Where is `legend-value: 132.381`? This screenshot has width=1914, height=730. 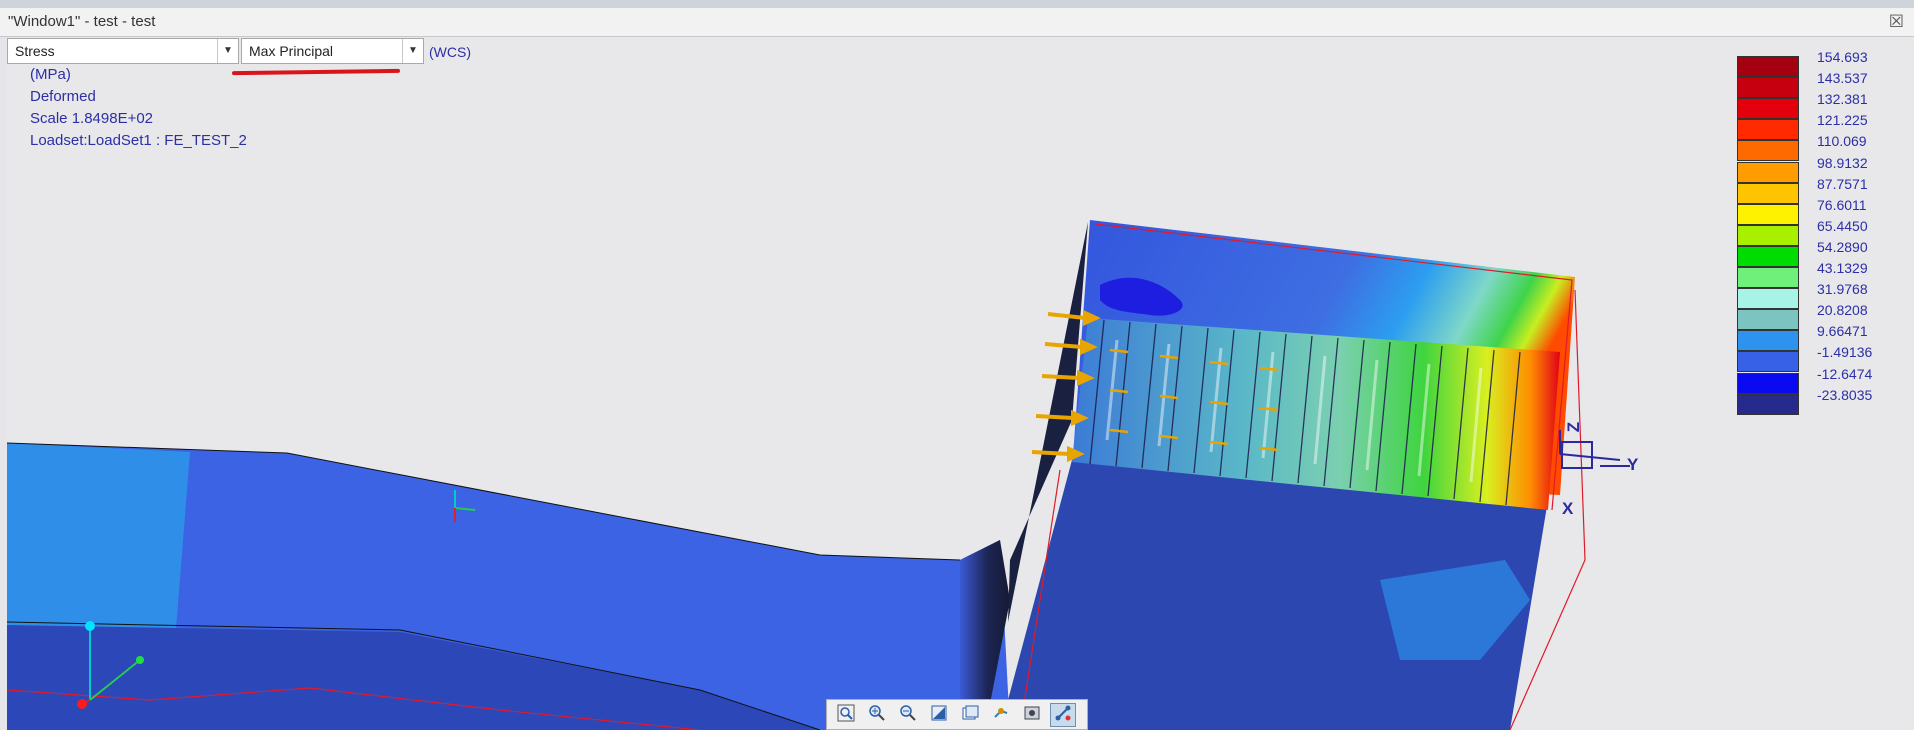 legend-value: 132.381 is located at coordinates (1842, 99).